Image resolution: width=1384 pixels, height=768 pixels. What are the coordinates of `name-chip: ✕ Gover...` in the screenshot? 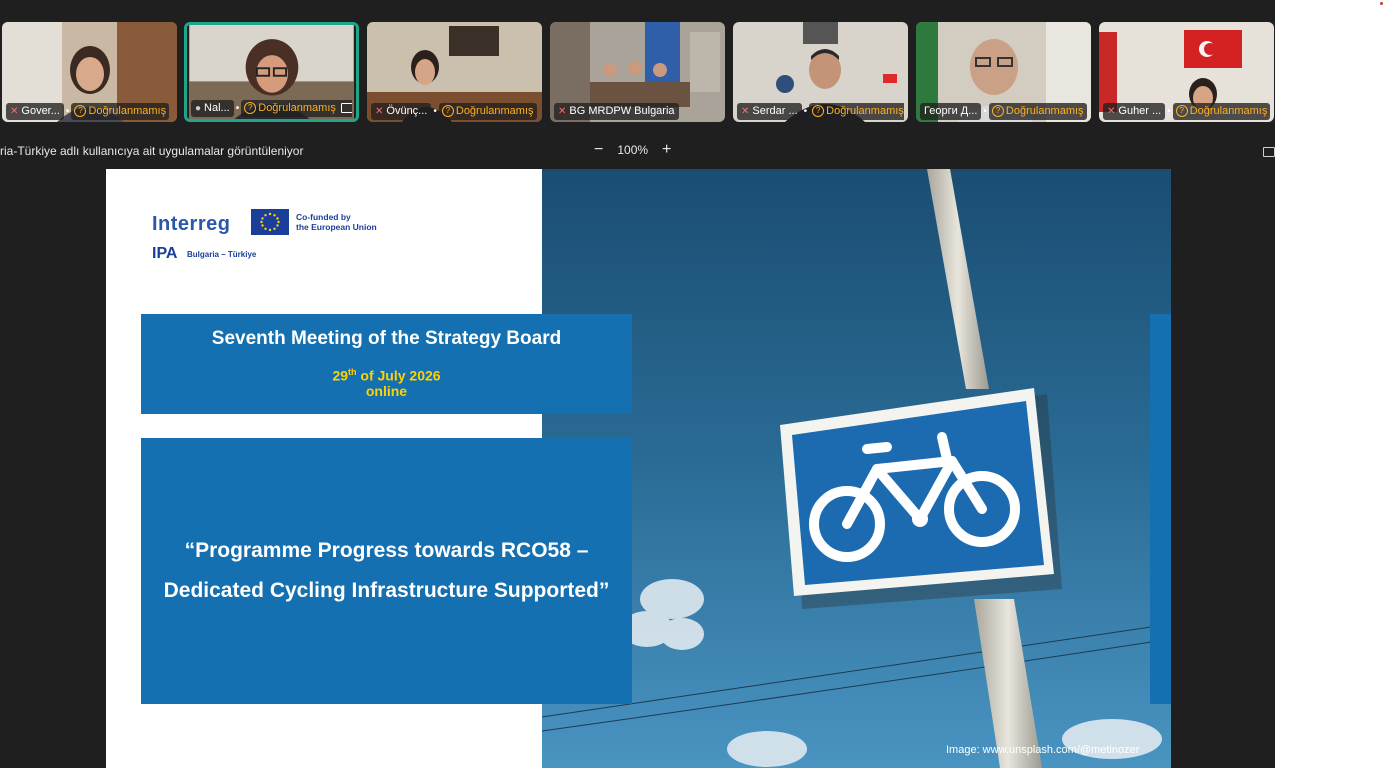 It's located at (35, 111).